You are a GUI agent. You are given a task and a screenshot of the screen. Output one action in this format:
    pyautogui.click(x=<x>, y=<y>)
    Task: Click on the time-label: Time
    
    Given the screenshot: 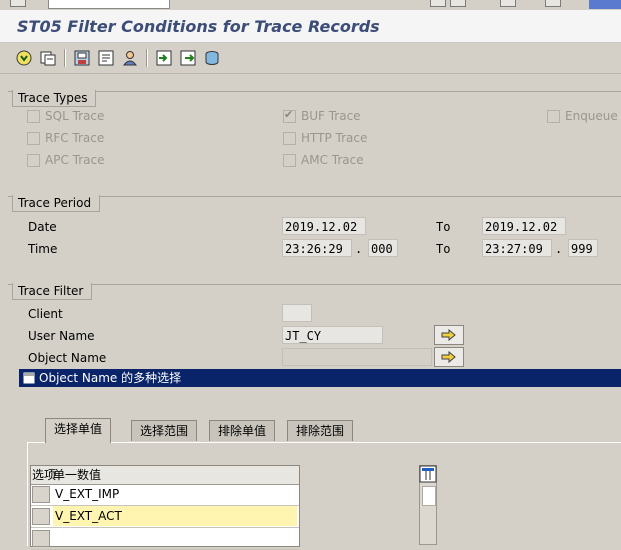 What is the action you would take?
    pyautogui.click(x=43, y=249)
    